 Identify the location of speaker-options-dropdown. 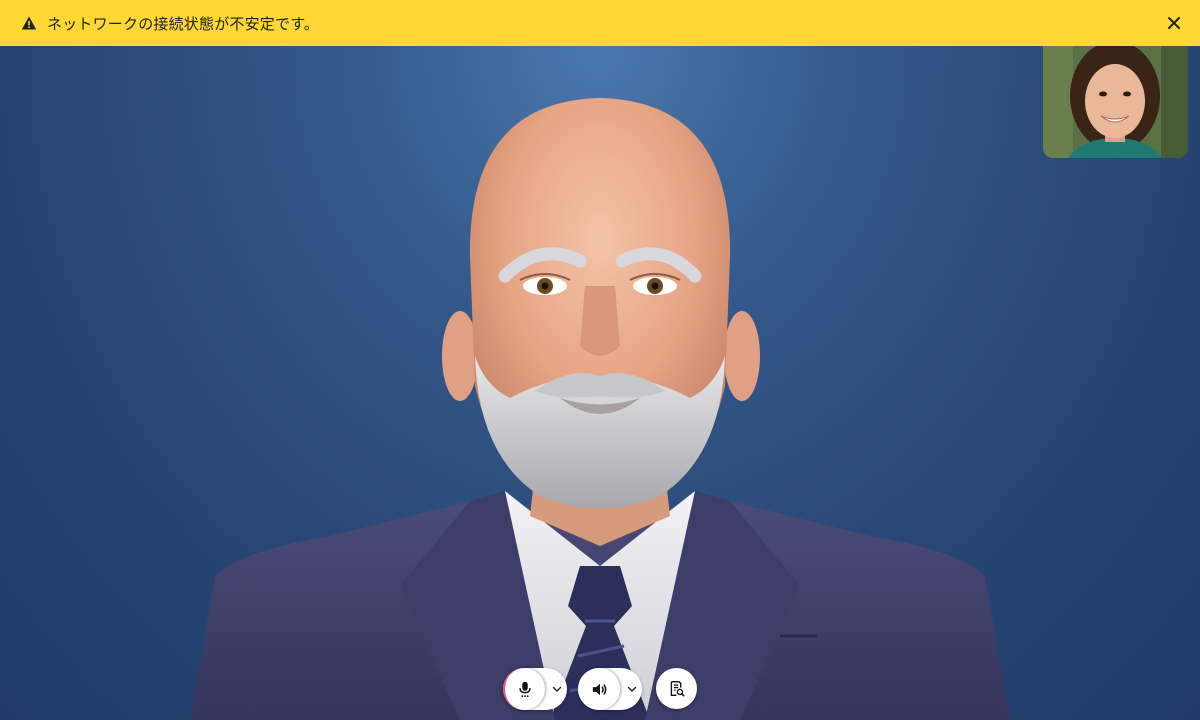
(632, 689).